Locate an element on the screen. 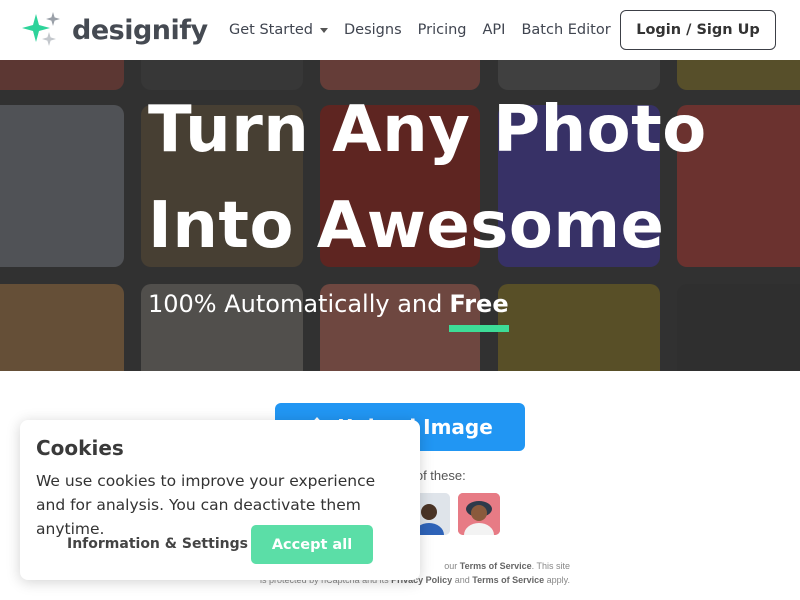  sparkle-logo-icon is located at coordinates (41, 29).